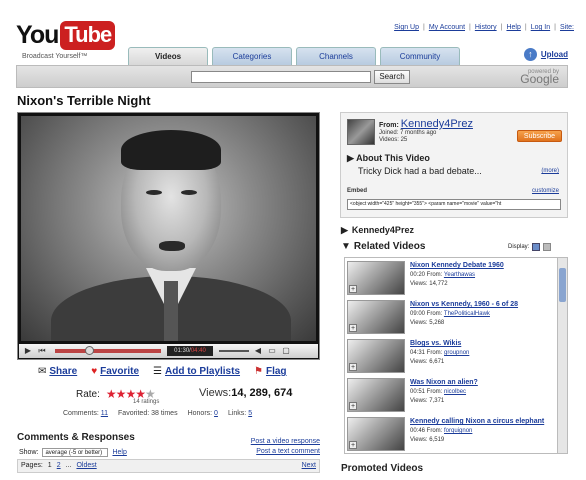  What do you see at coordinates (286, 351) in the screenshot?
I see `expand-icon: ▢` at bounding box center [286, 351].